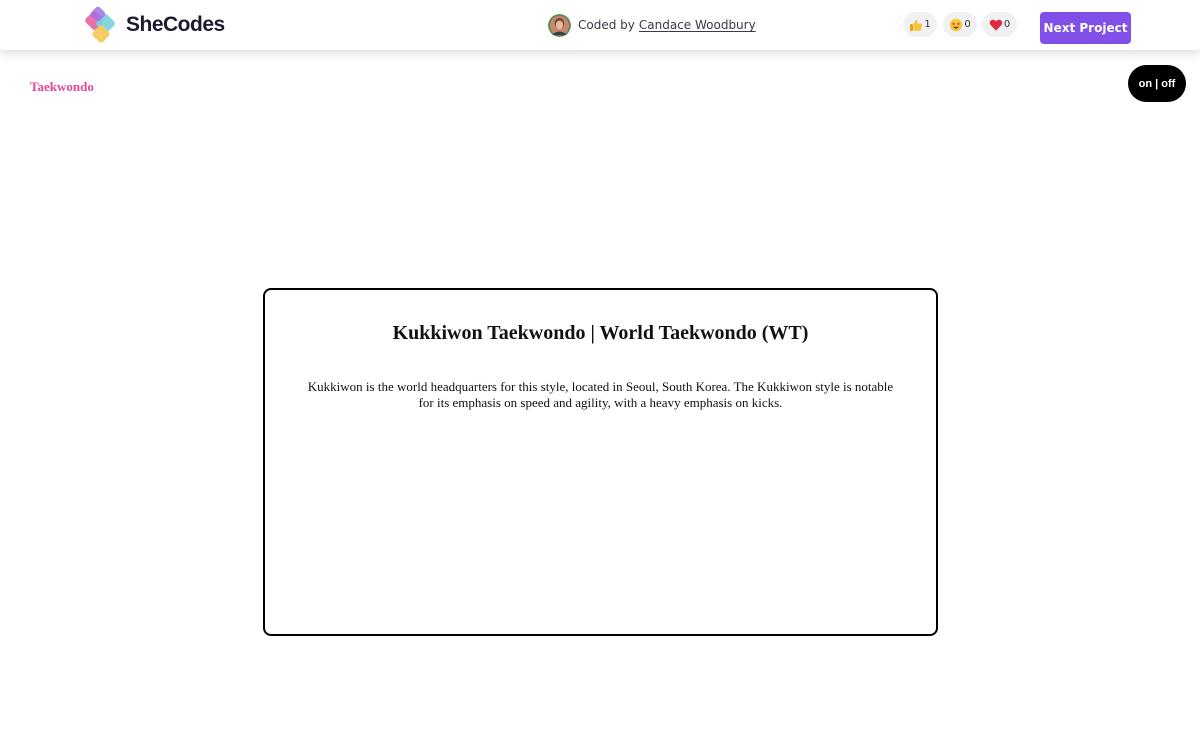 Image resolution: width=1200 pixels, height=755 pixels. What do you see at coordinates (62, 87) in the screenshot?
I see `site-brand-title: Taekwondo` at bounding box center [62, 87].